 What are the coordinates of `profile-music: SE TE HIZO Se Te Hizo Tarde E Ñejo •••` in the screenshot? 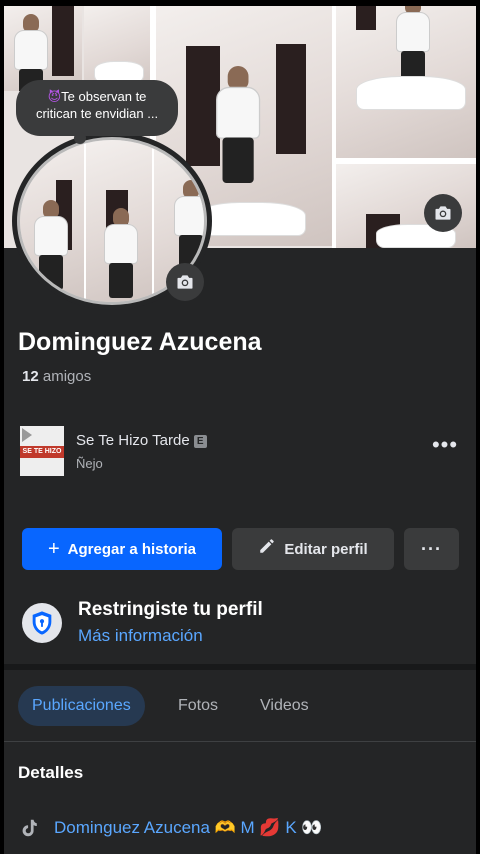 It's located at (240, 452).